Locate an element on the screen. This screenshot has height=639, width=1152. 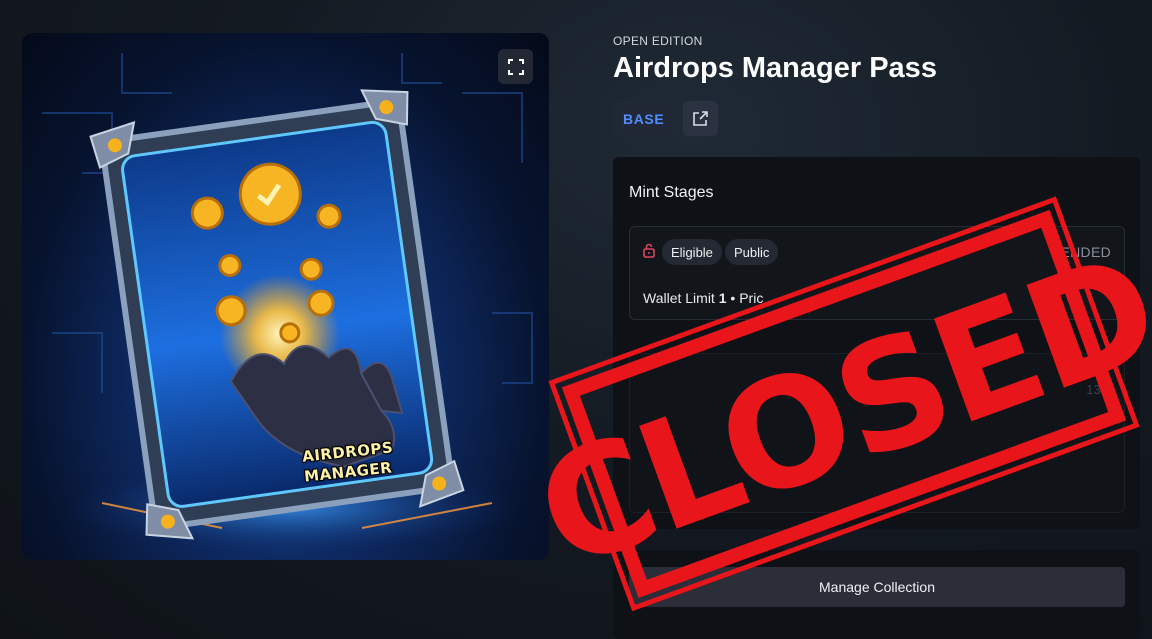
stage-secondary-value: 131 is located at coordinates (1097, 389).